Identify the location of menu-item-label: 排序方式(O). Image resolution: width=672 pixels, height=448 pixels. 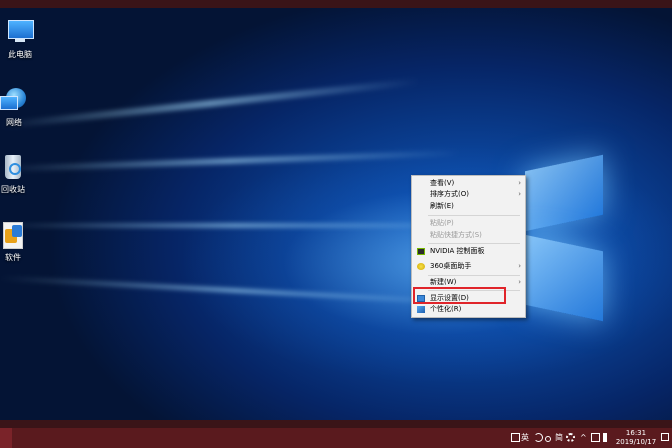
(449, 194).